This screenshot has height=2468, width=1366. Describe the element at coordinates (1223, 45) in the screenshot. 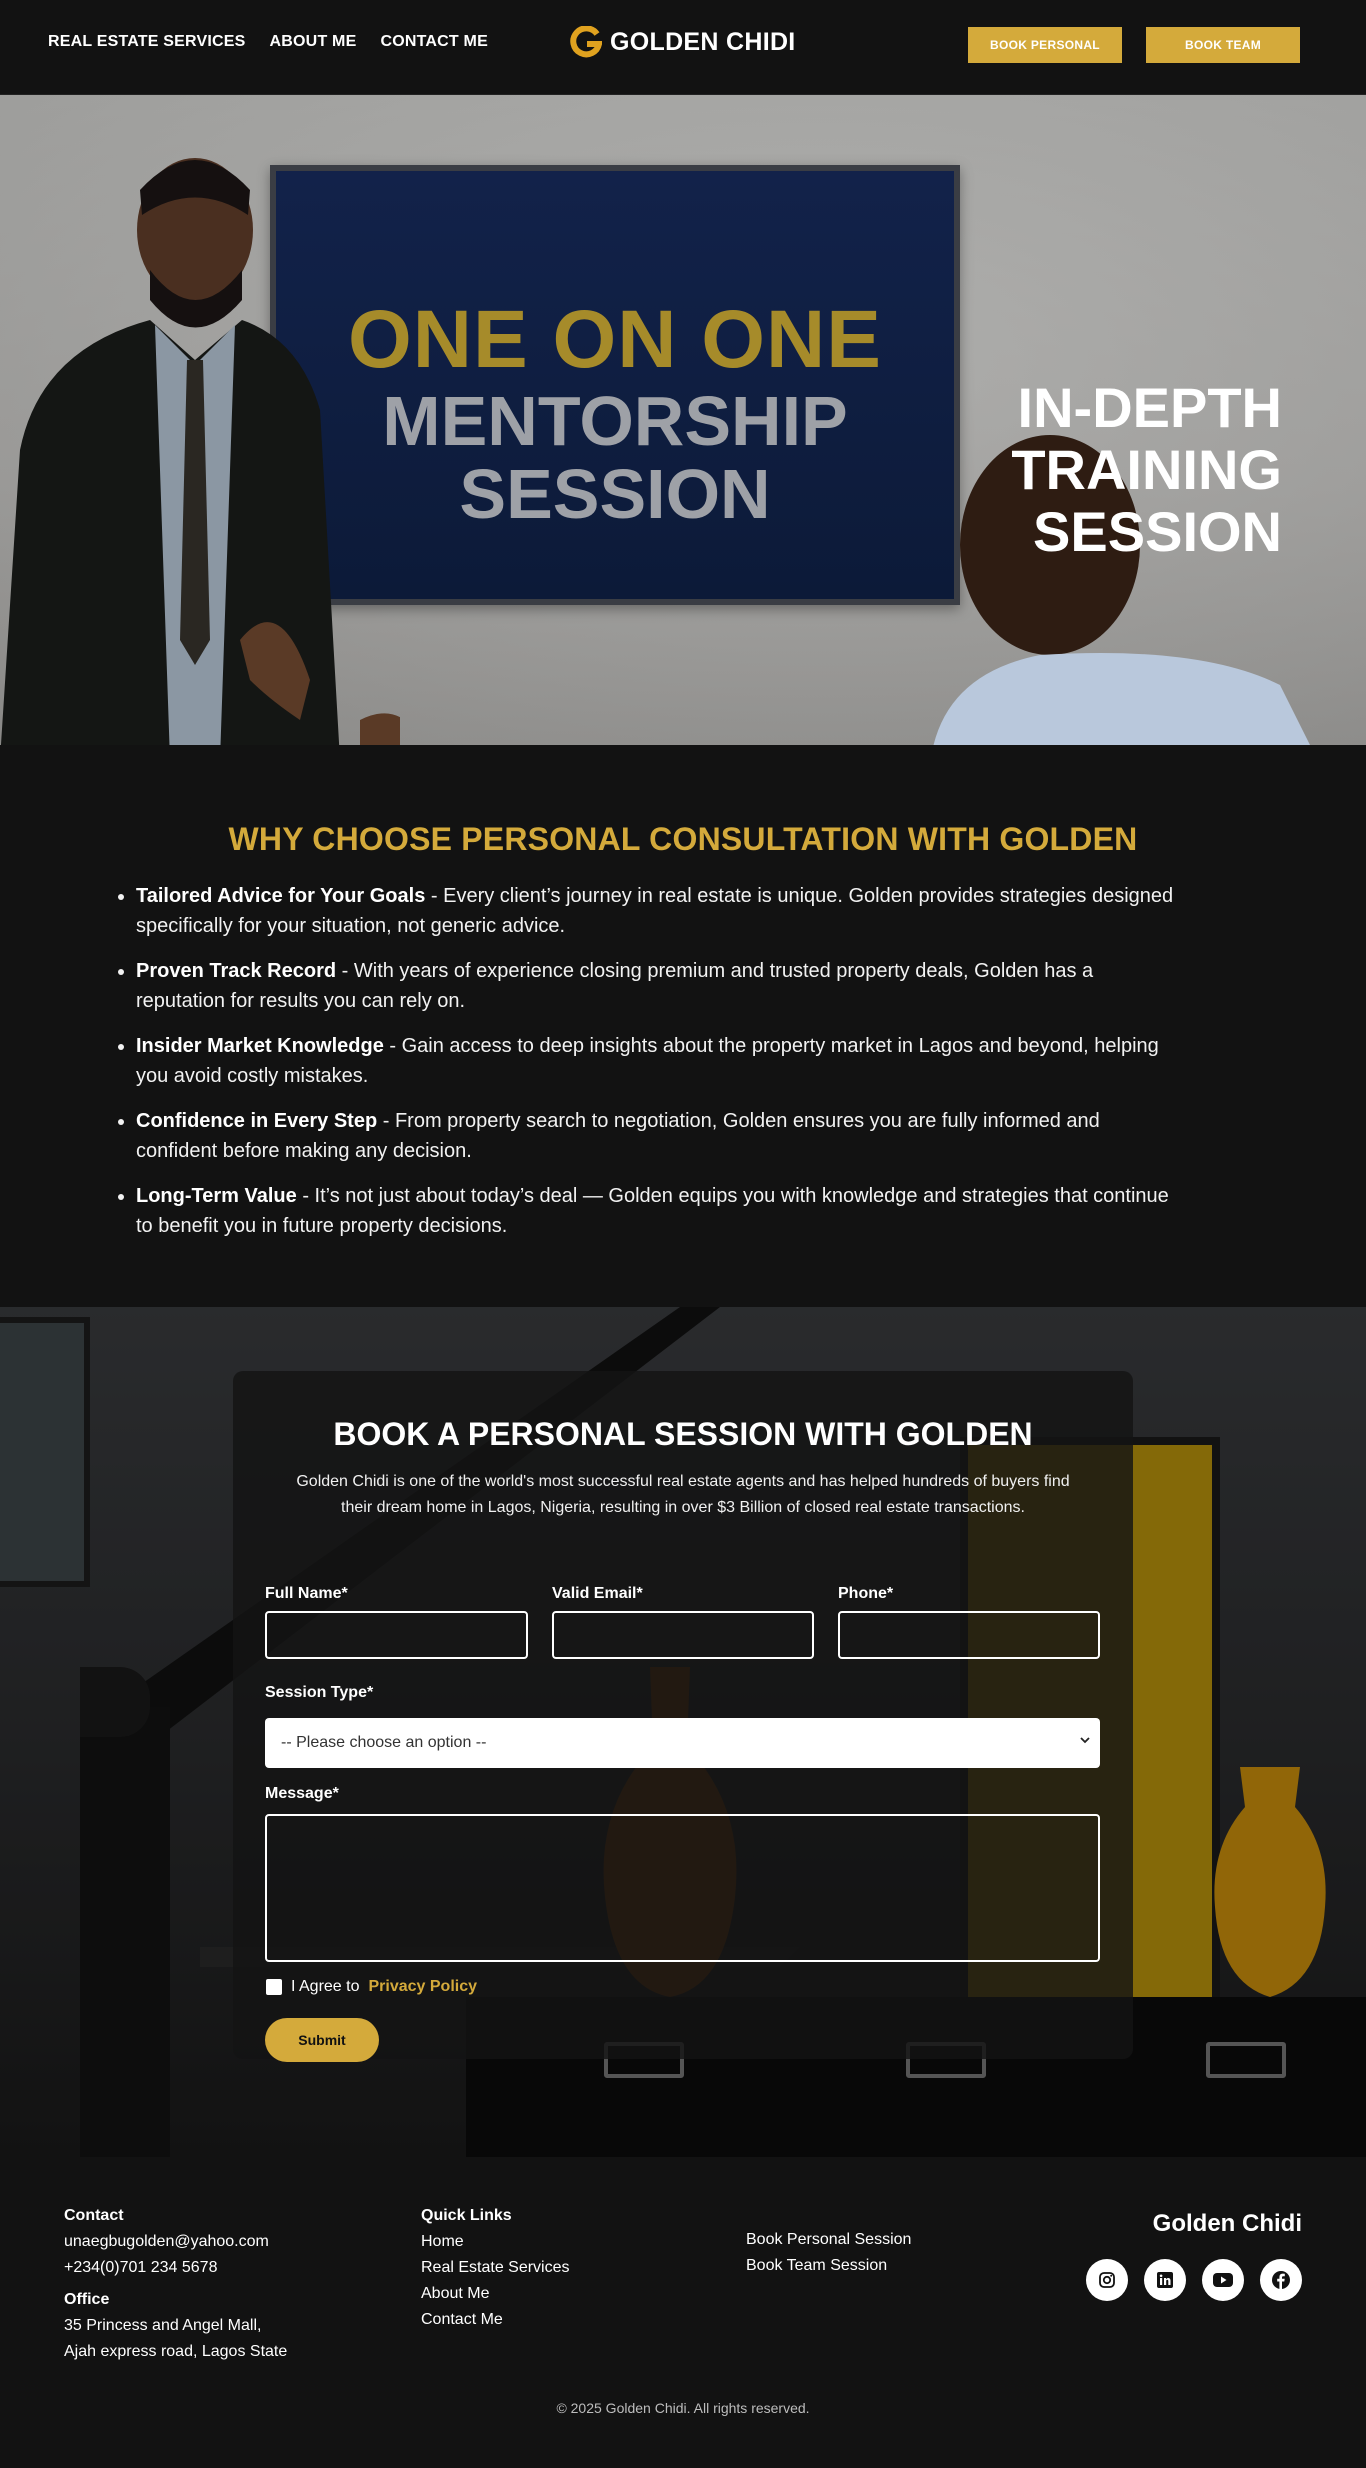

I see `book-team-button: BOOK TEAM` at that location.